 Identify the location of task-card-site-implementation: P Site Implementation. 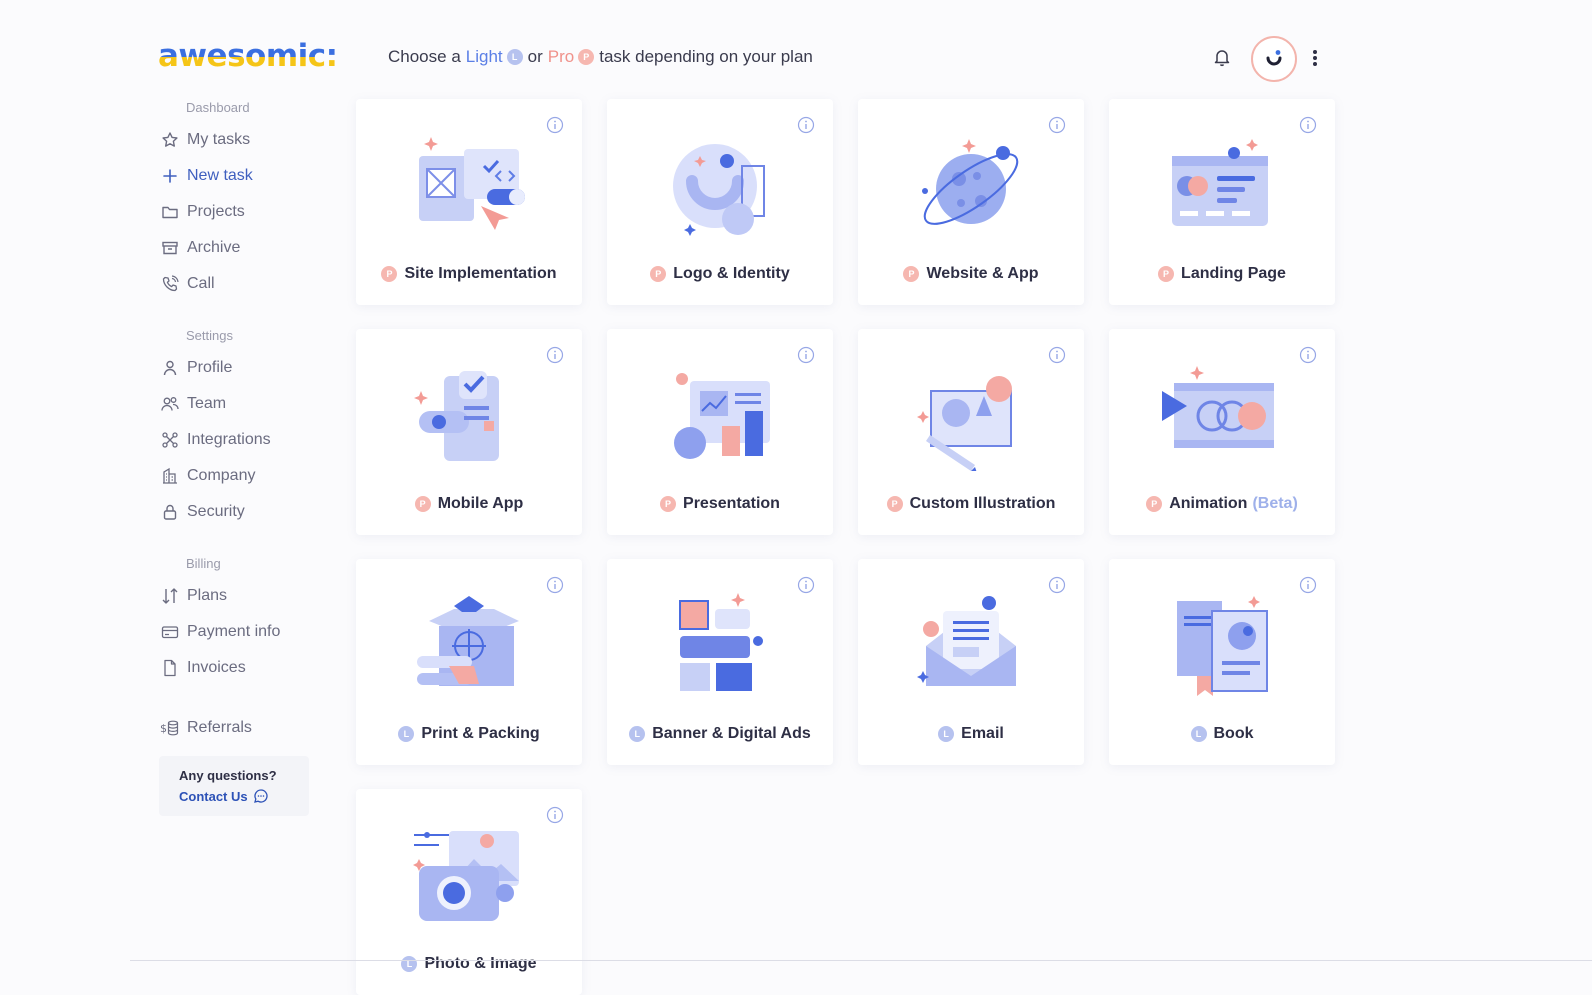
(469, 202).